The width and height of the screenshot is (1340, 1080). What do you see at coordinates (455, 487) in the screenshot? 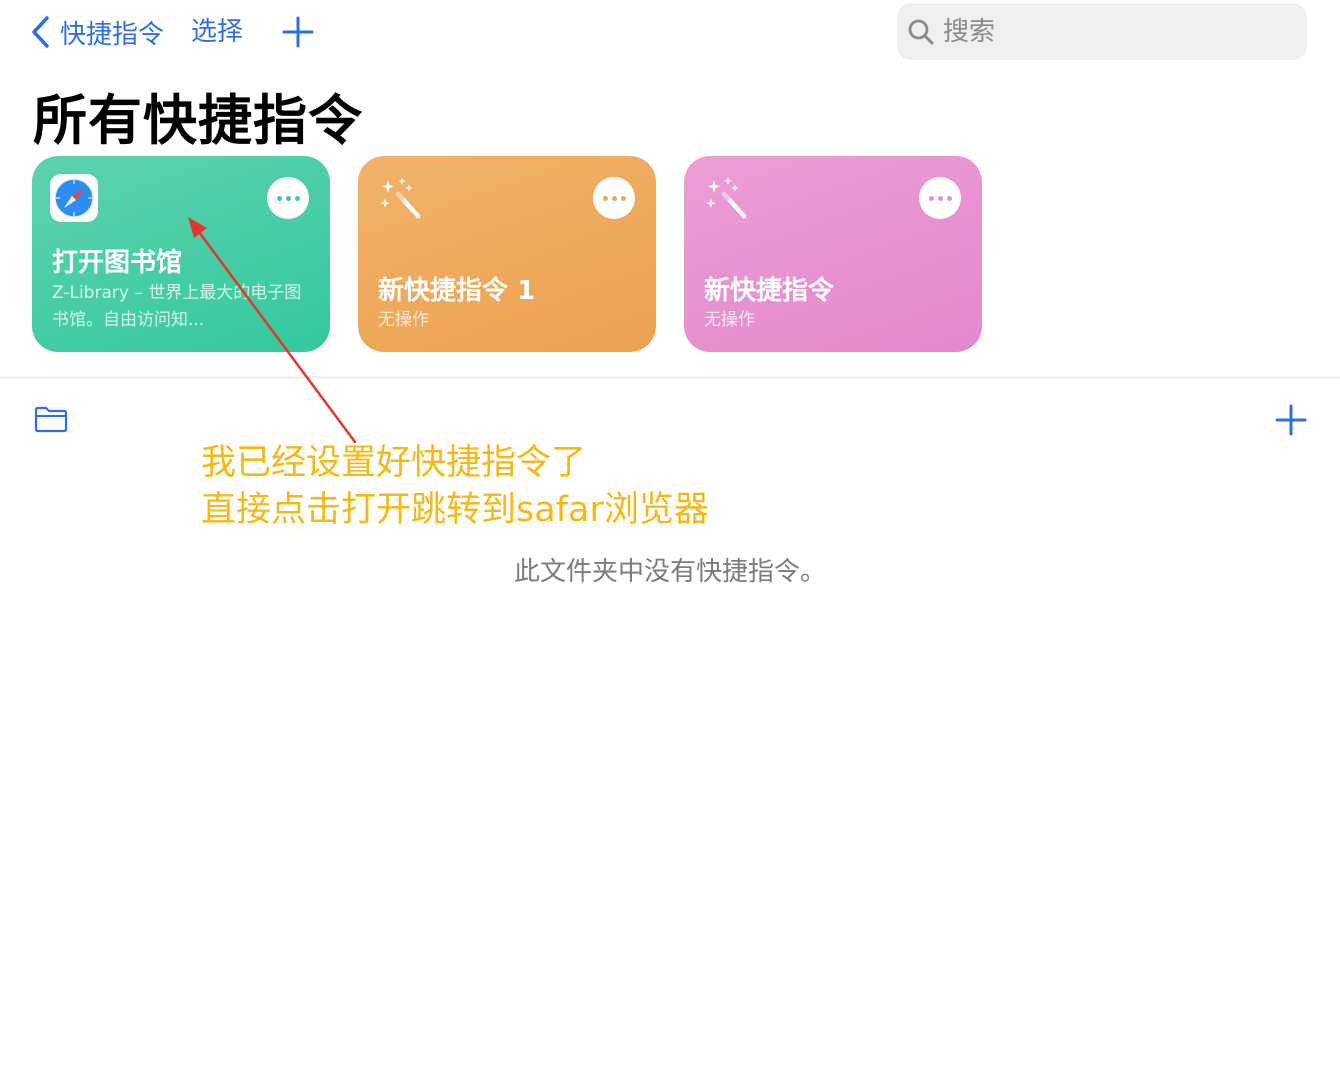
I see `annotation-text: 我已经设置好快捷指令了 直接点击打开跳转到safar浏览器` at bounding box center [455, 487].